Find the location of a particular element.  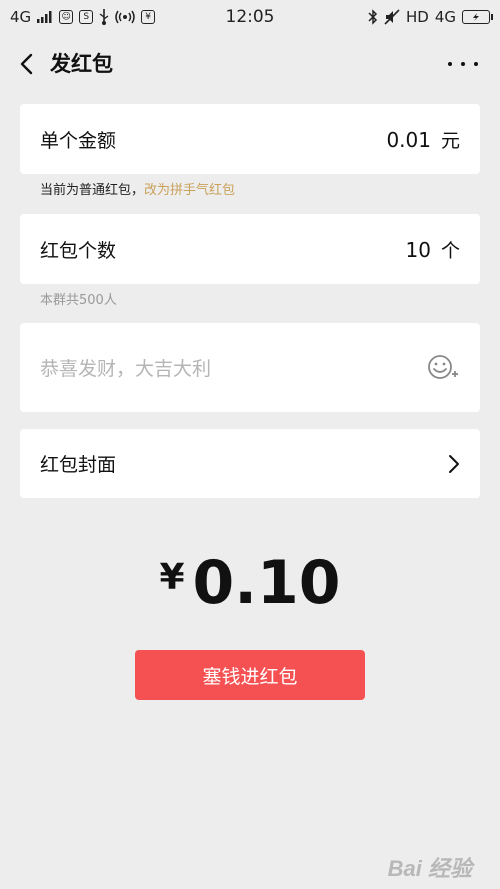

total-amount-value: 0.10 is located at coordinates (266, 583).